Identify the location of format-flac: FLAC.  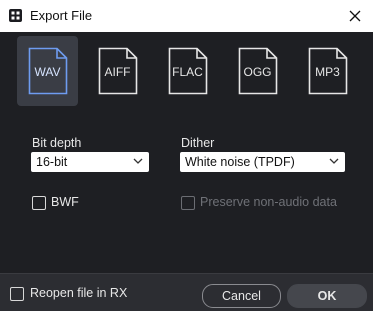
(187, 71).